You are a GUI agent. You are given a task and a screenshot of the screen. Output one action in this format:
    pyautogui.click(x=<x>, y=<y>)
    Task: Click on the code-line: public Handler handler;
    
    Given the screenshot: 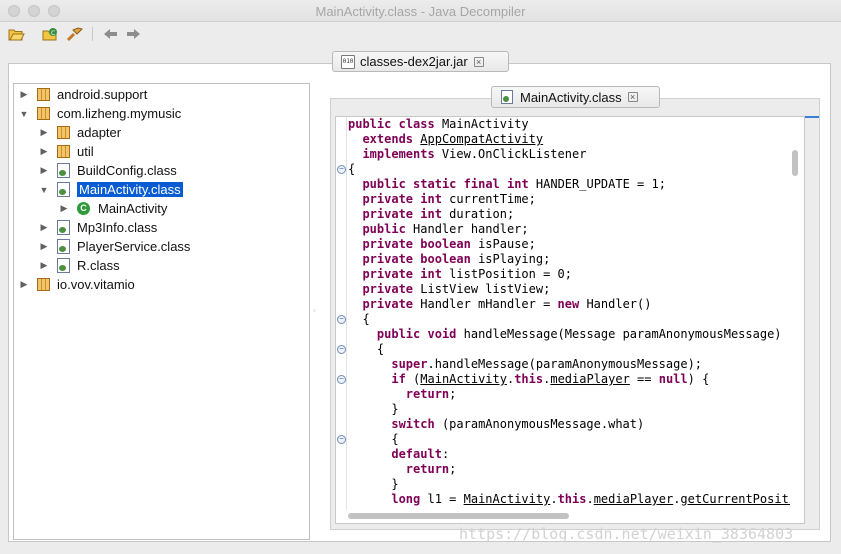 What is the action you would take?
    pyautogui.click(x=445, y=229)
    